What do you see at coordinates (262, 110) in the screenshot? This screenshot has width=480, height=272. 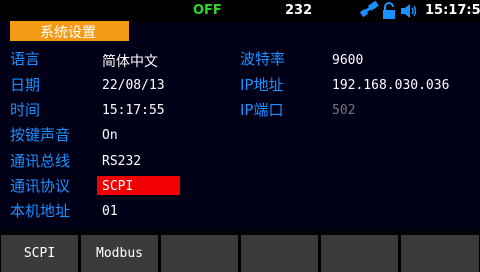 I see `ip-port-label: IP端口` at bounding box center [262, 110].